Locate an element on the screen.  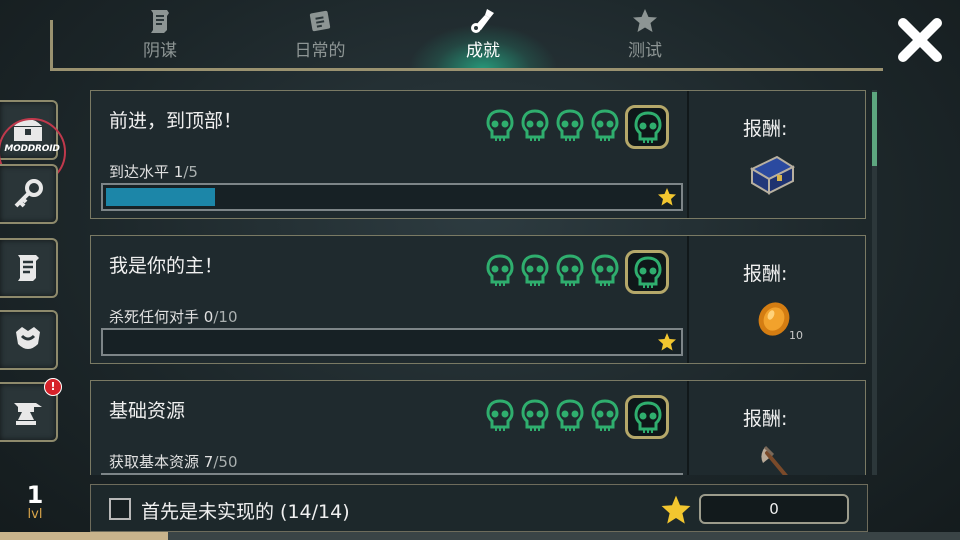
achievement-task: 到达水平 1/5 is located at coordinates (153, 171).